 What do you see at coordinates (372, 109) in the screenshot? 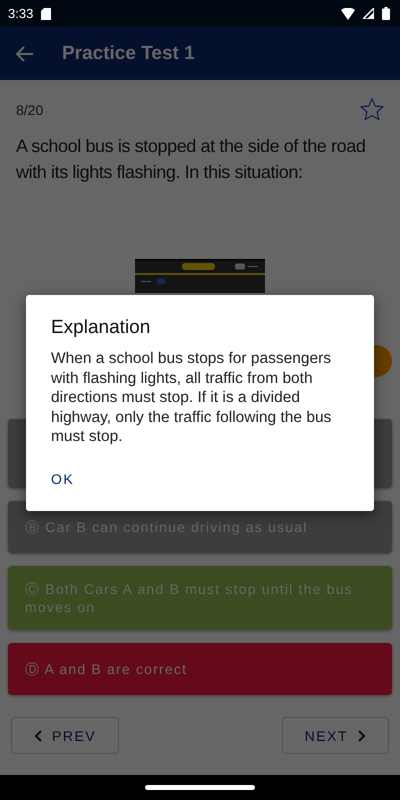
I see `star-icon` at bounding box center [372, 109].